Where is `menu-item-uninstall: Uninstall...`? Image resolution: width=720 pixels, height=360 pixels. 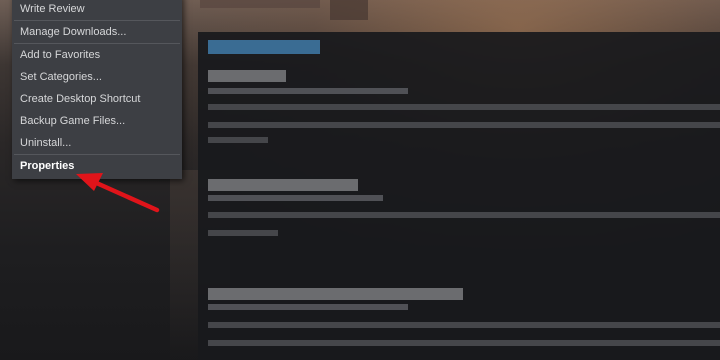
menu-item-uninstall: Uninstall... is located at coordinates (97, 143).